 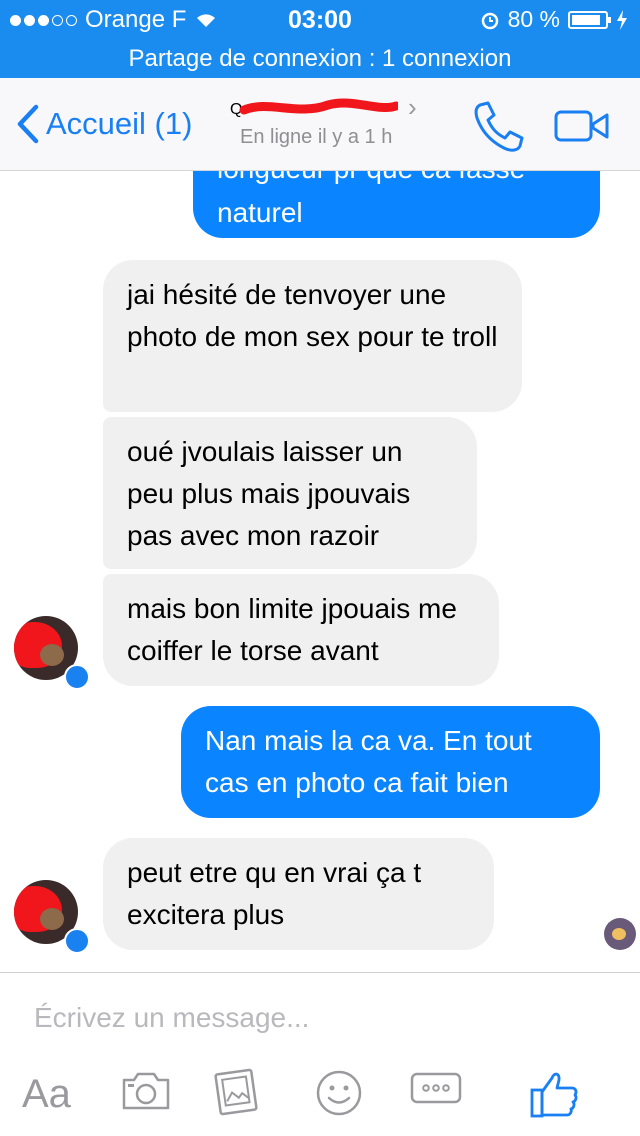 What do you see at coordinates (533, 19) in the screenshot?
I see `battery-percent: 80 %` at bounding box center [533, 19].